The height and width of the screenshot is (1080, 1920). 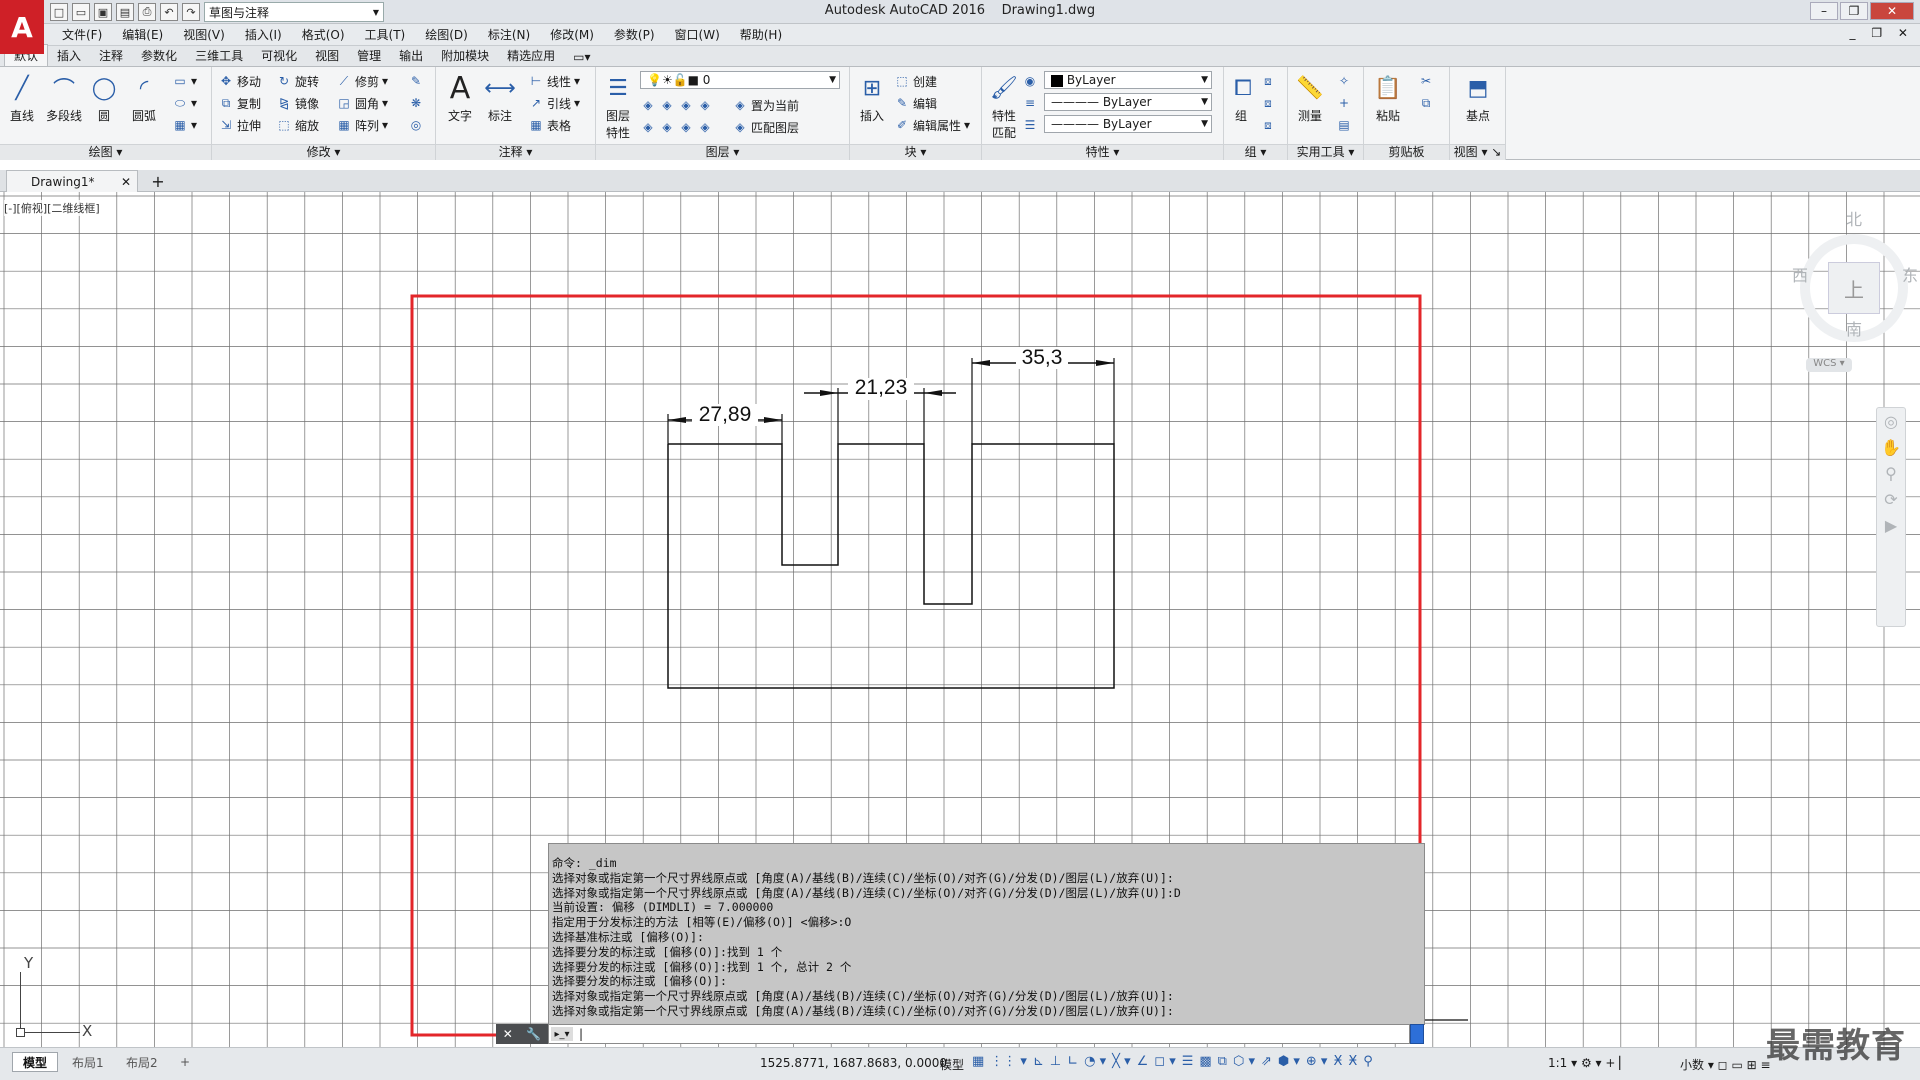 I want to click on ribbon-options-icon: ▭▾, so click(x=581, y=57).